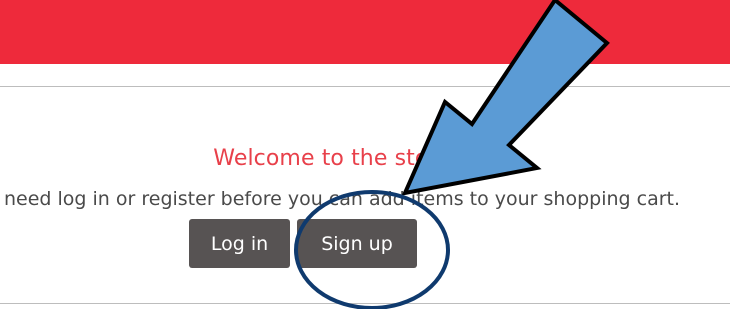 This screenshot has height=309, width=730. I want to click on welcome-title: Welcome to the store, so click(332, 158).